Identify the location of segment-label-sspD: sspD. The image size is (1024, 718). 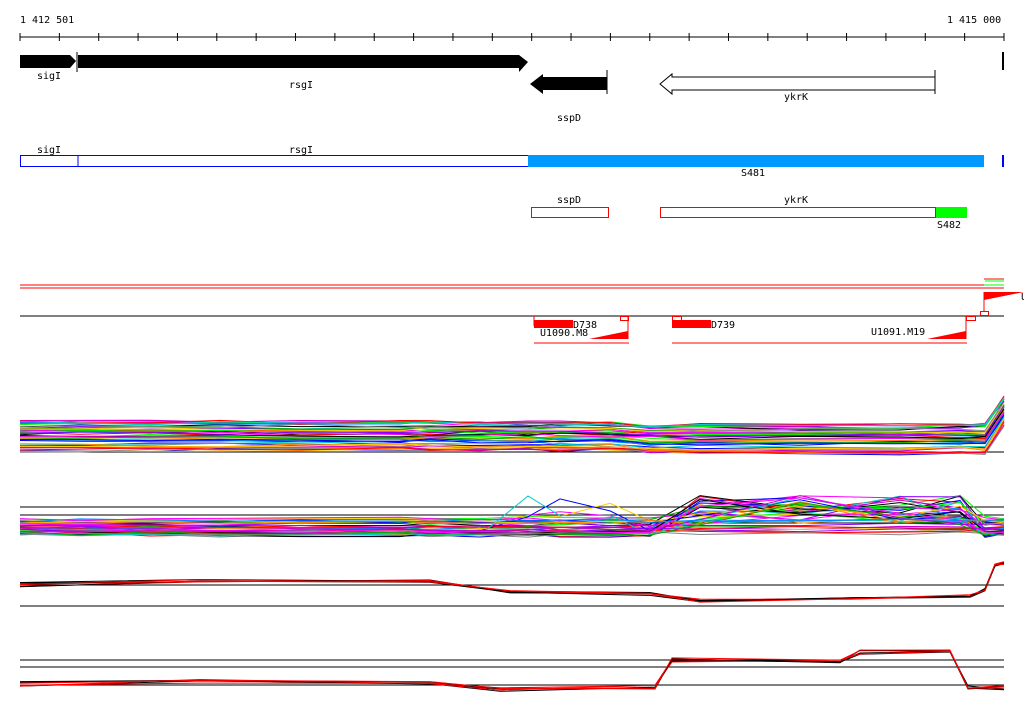
(569, 200).